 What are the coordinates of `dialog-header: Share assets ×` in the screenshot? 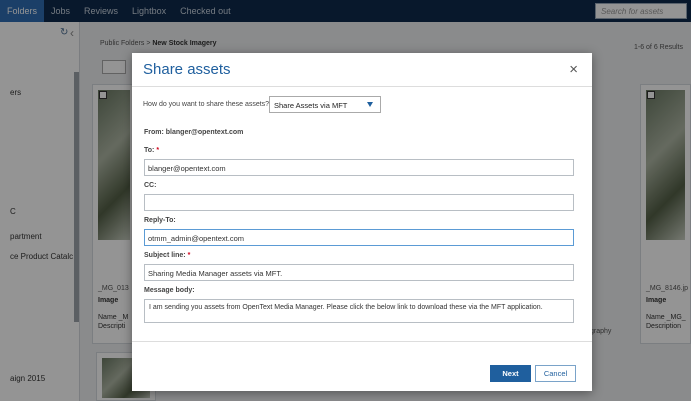 It's located at (362, 70).